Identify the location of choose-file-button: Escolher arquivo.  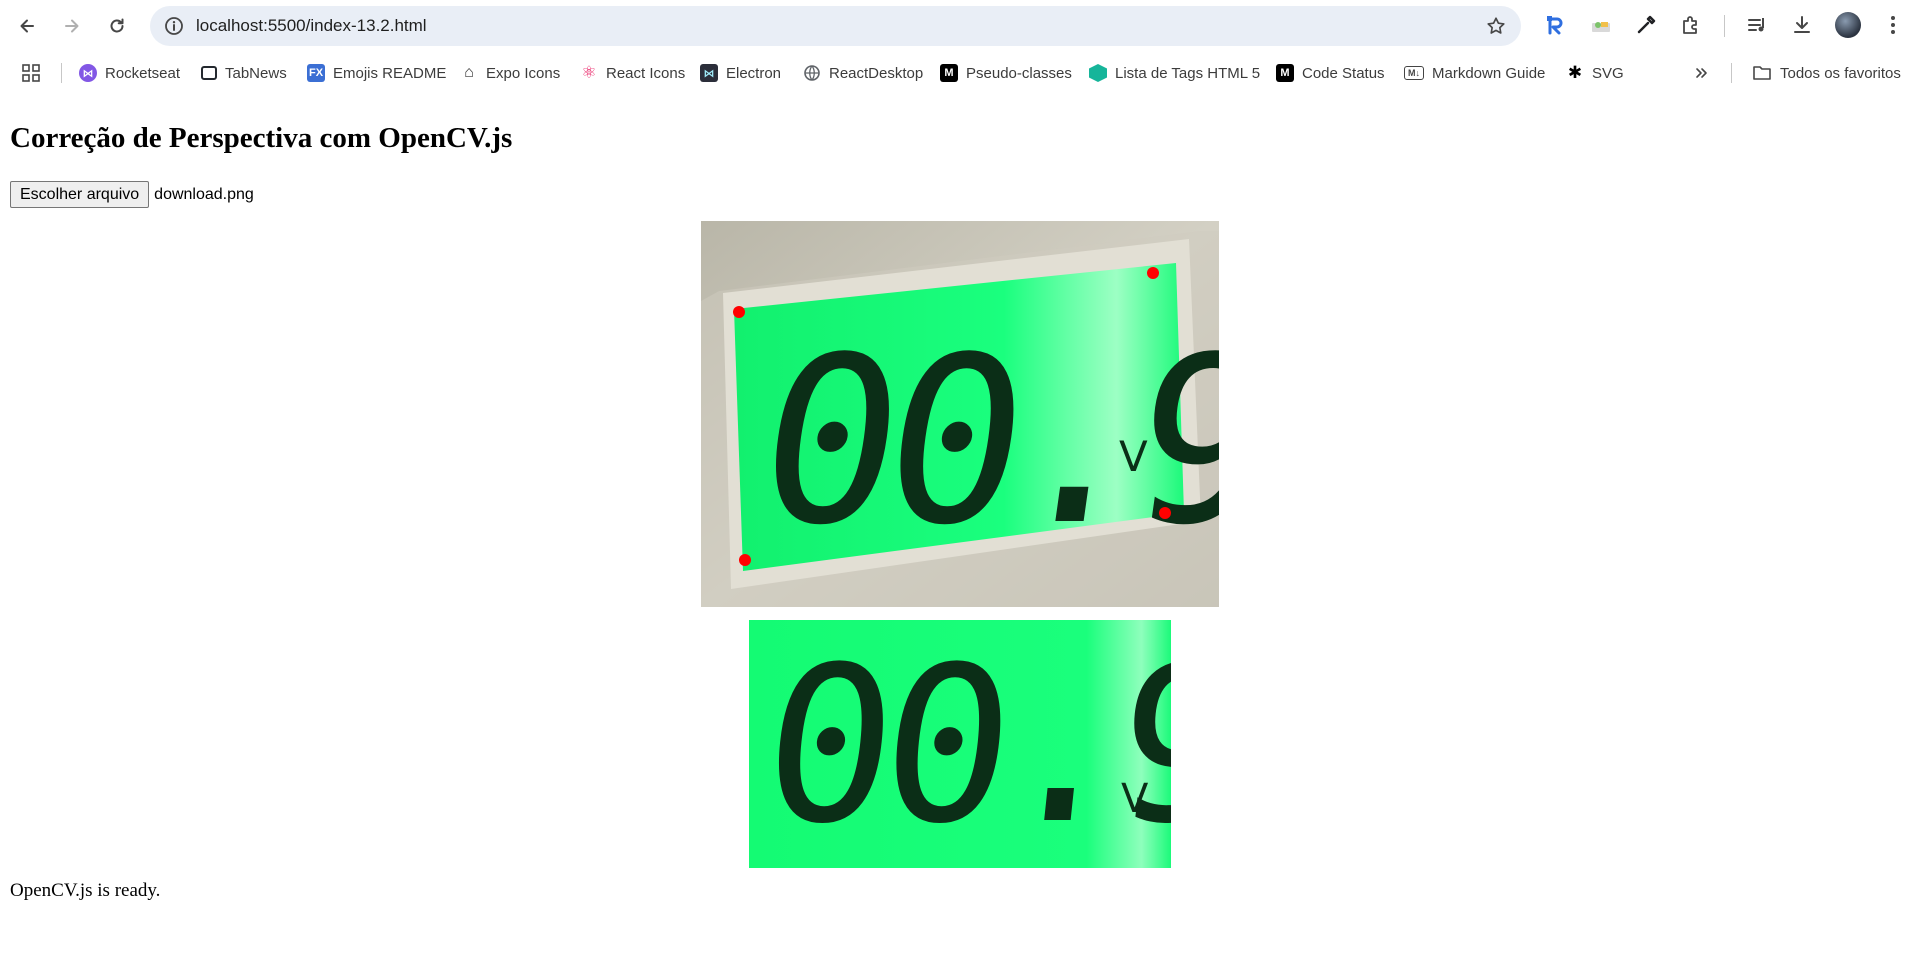
(80, 194).